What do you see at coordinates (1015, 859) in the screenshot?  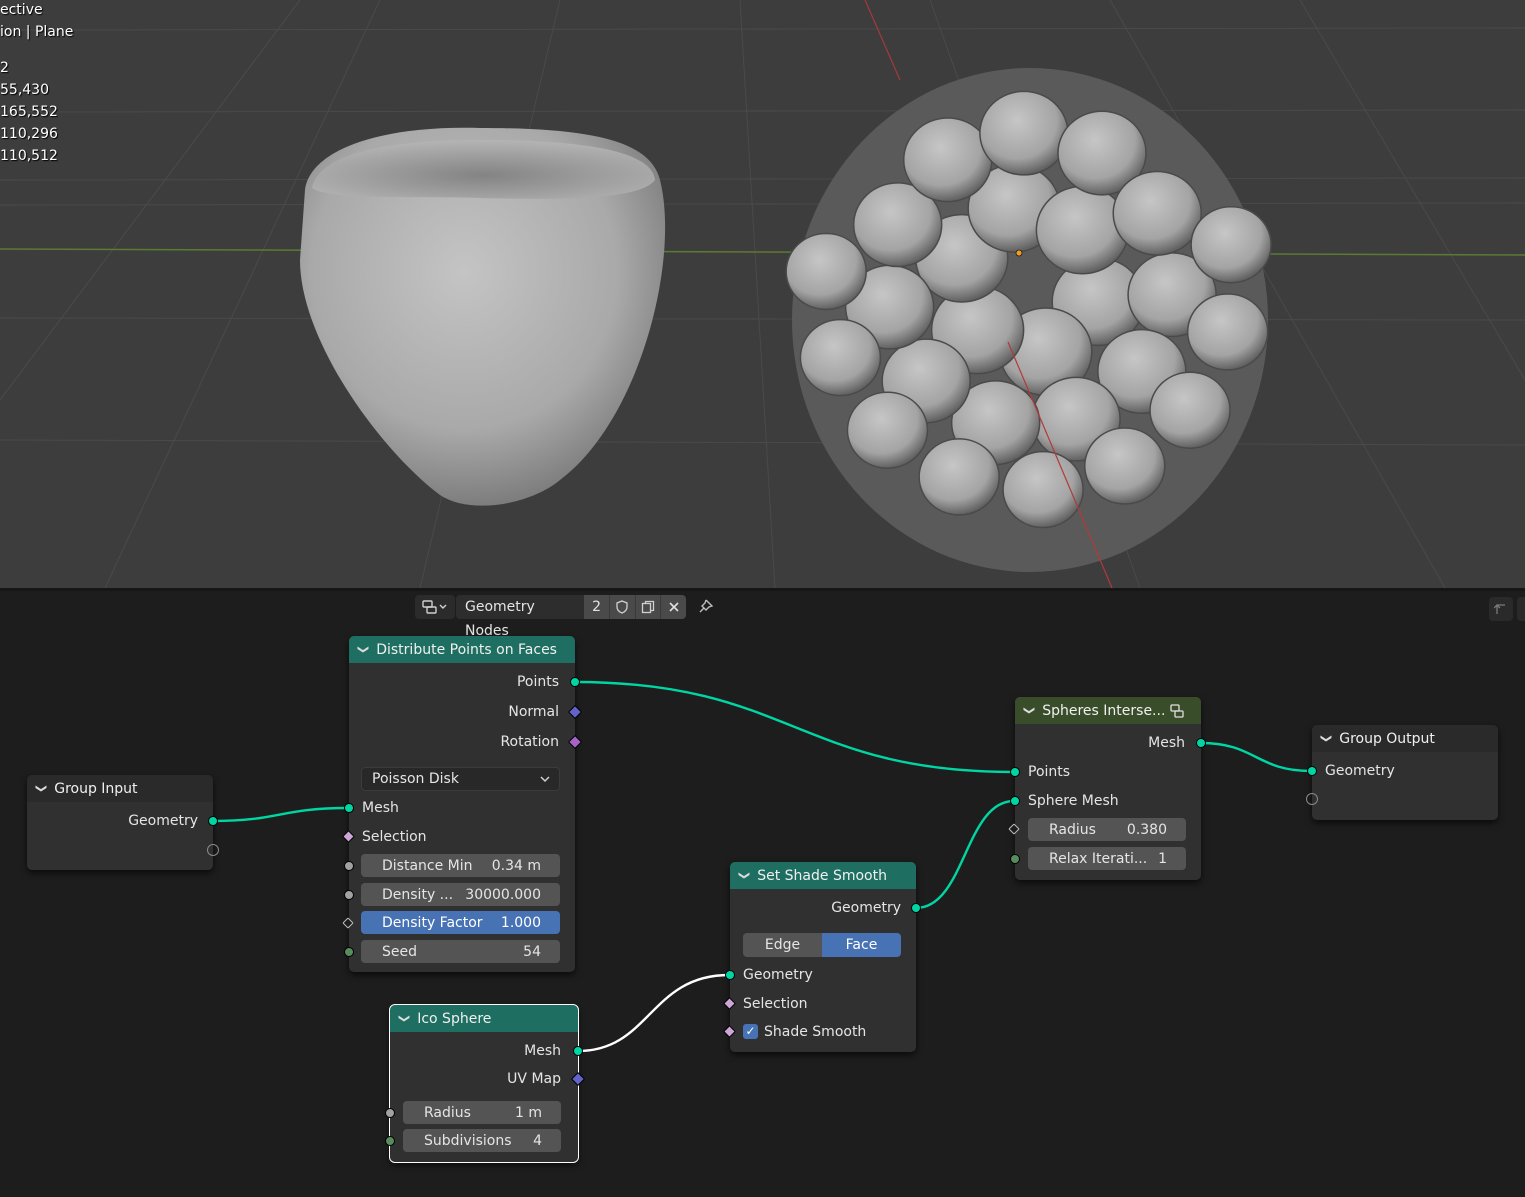 I see `relax-iterations-socket` at bounding box center [1015, 859].